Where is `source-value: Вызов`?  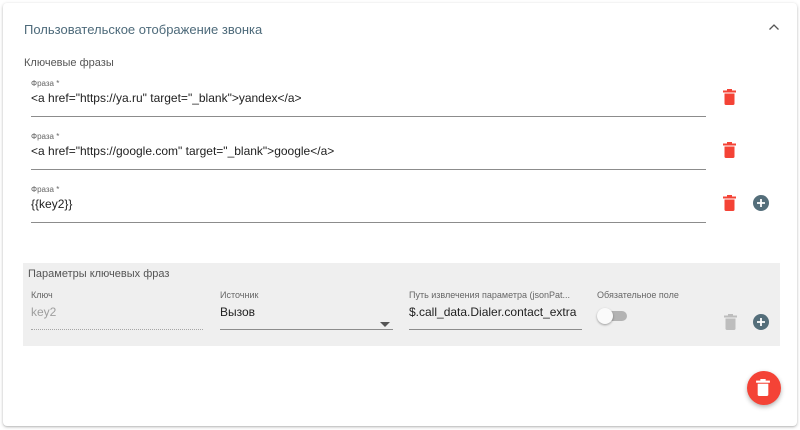
source-value: Вызов is located at coordinates (237, 312).